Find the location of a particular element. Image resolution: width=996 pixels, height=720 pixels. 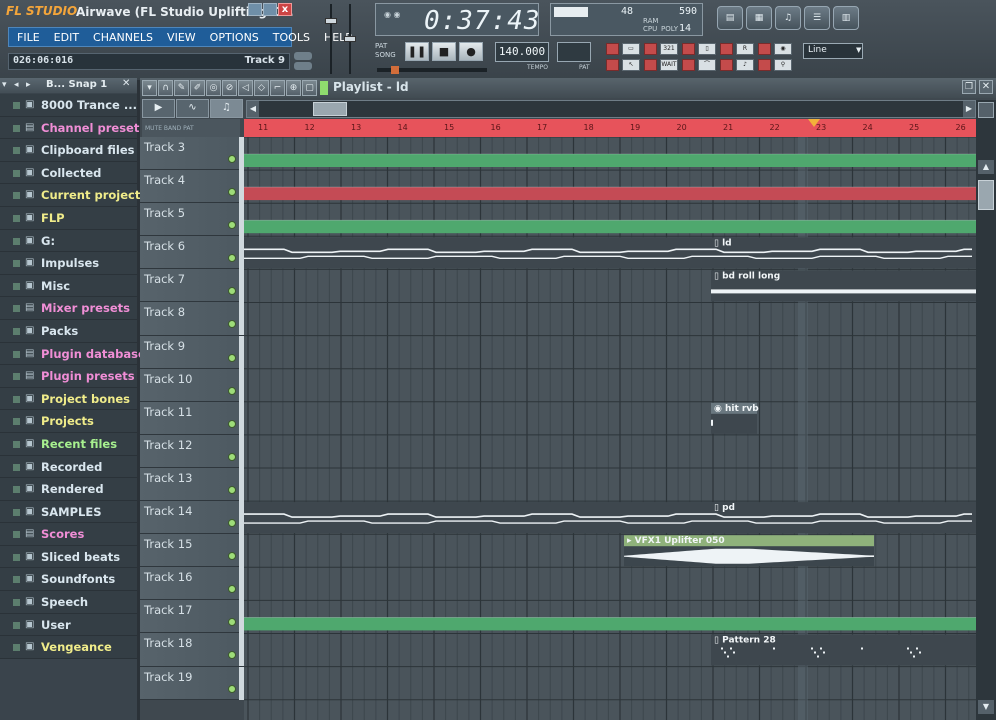

maximize-button is located at coordinates (270, 9).